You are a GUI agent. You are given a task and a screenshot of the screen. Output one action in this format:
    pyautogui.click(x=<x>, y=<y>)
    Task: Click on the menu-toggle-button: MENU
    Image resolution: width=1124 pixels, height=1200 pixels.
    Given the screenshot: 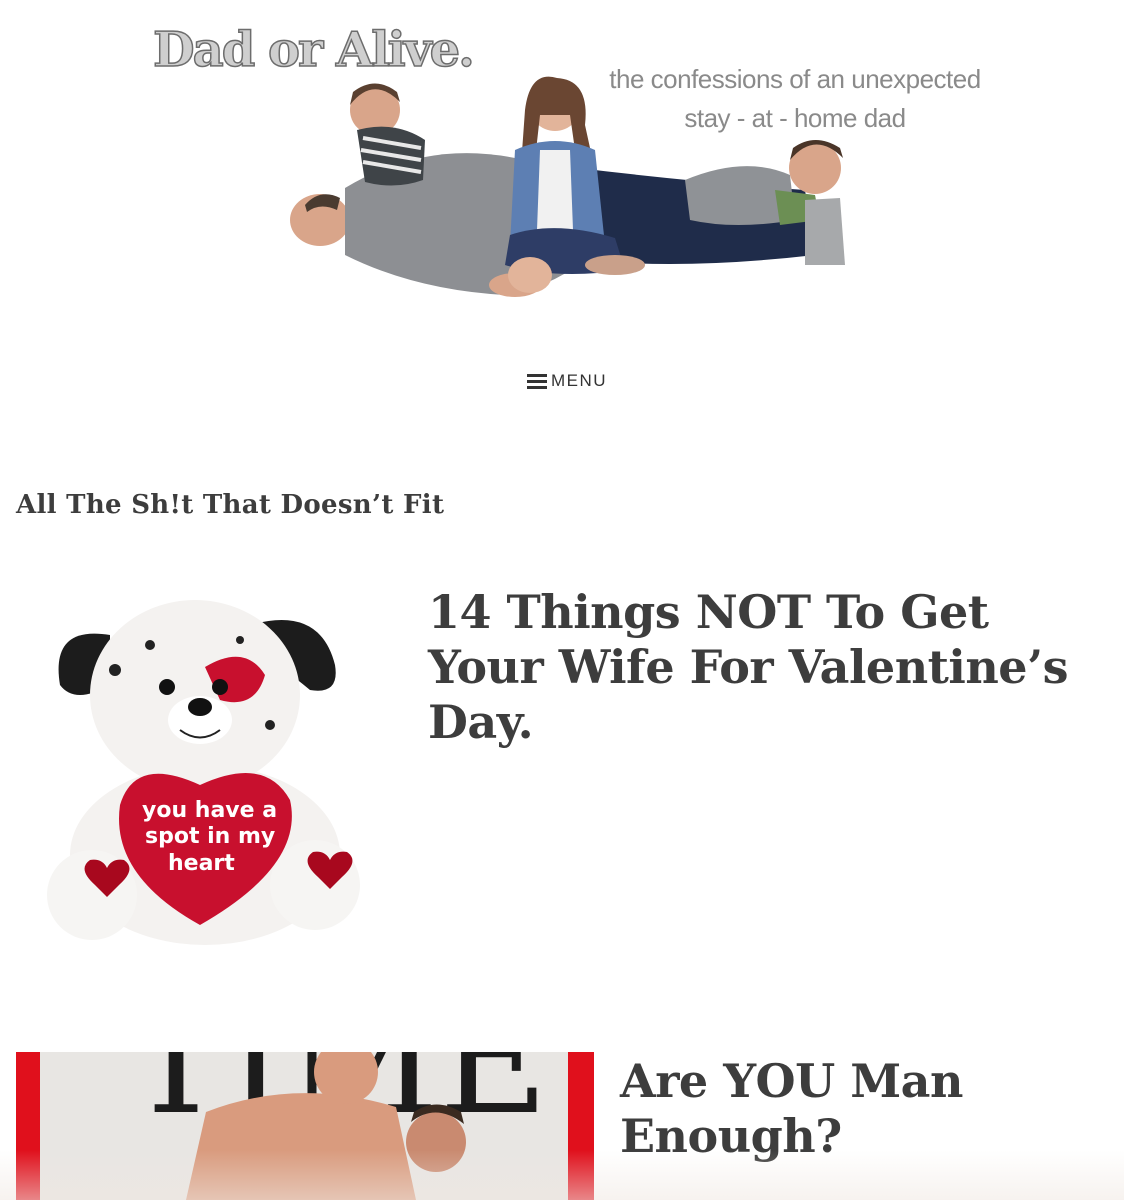 What is the action you would take?
    pyautogui.click(x=567, y=381)
    